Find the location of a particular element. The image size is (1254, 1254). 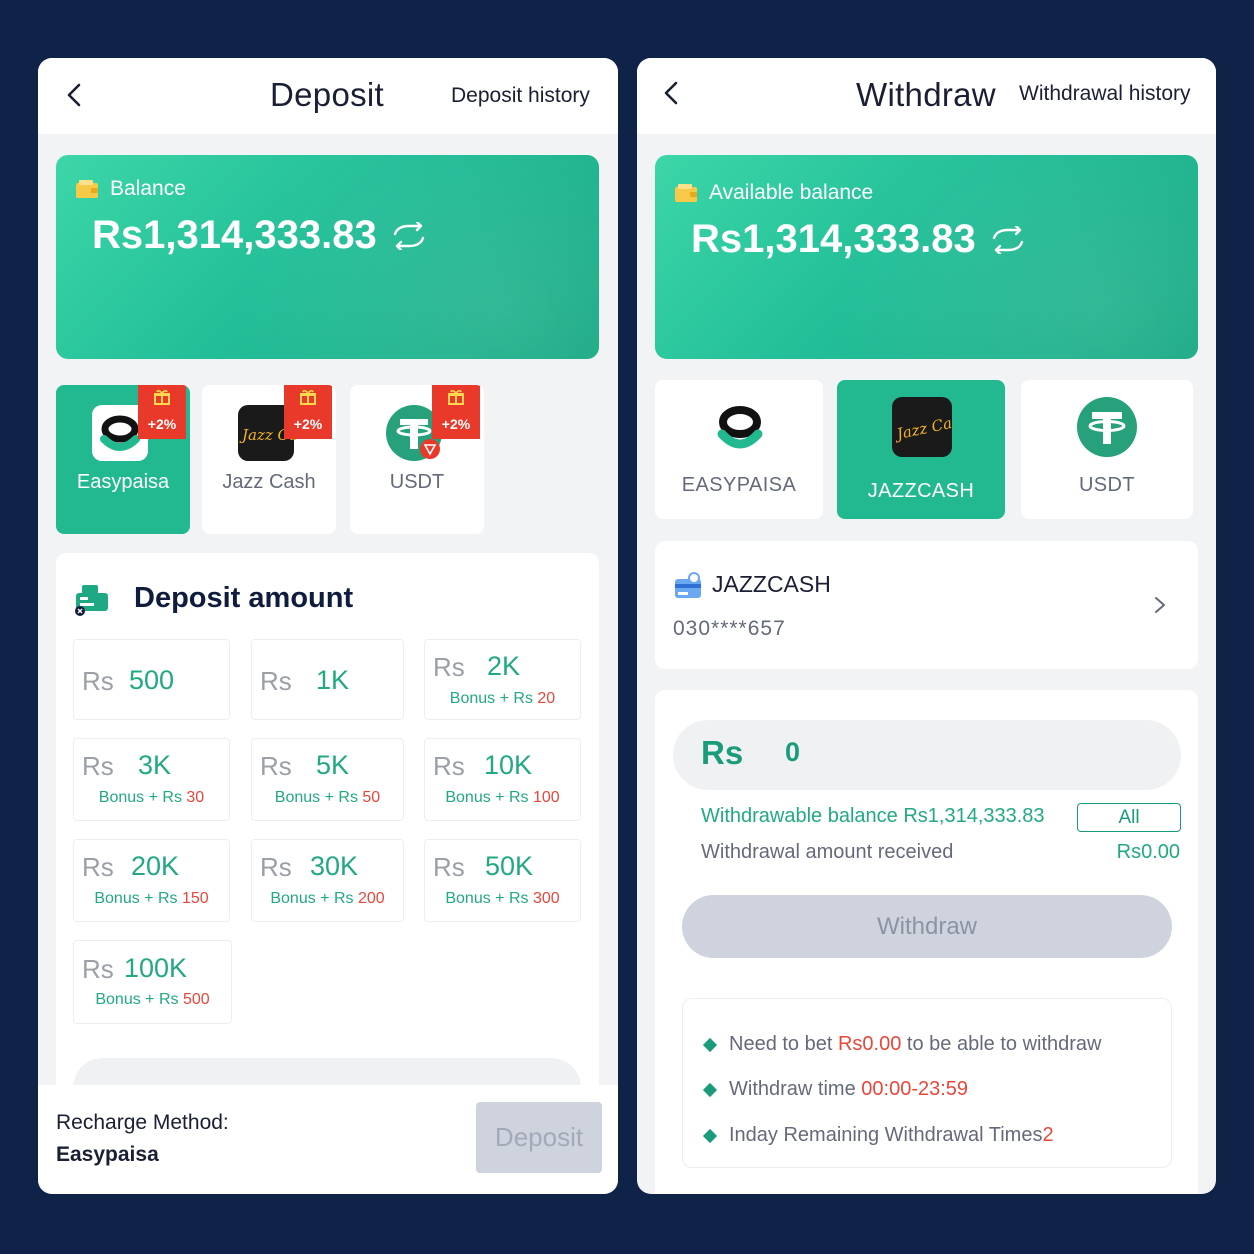

withdraw-method-easypaisa: EASYPAISA is located at coordinates (739, 449).